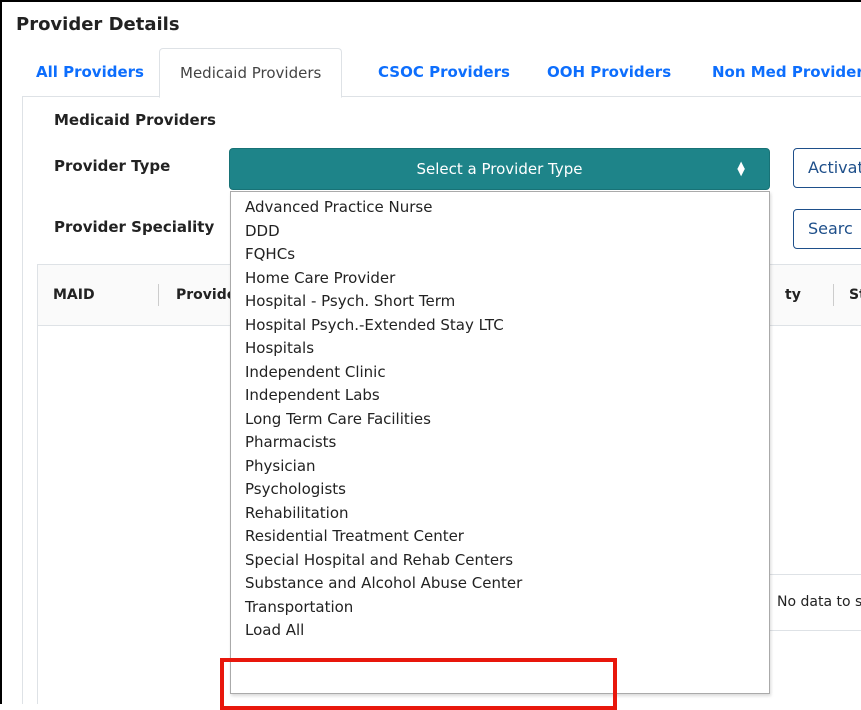 The image size is (861, 710). Describe the element at coordinates (500, 208) in the screenshot. I see `dropdown-option: Advanced Practice Nurse` at that location.